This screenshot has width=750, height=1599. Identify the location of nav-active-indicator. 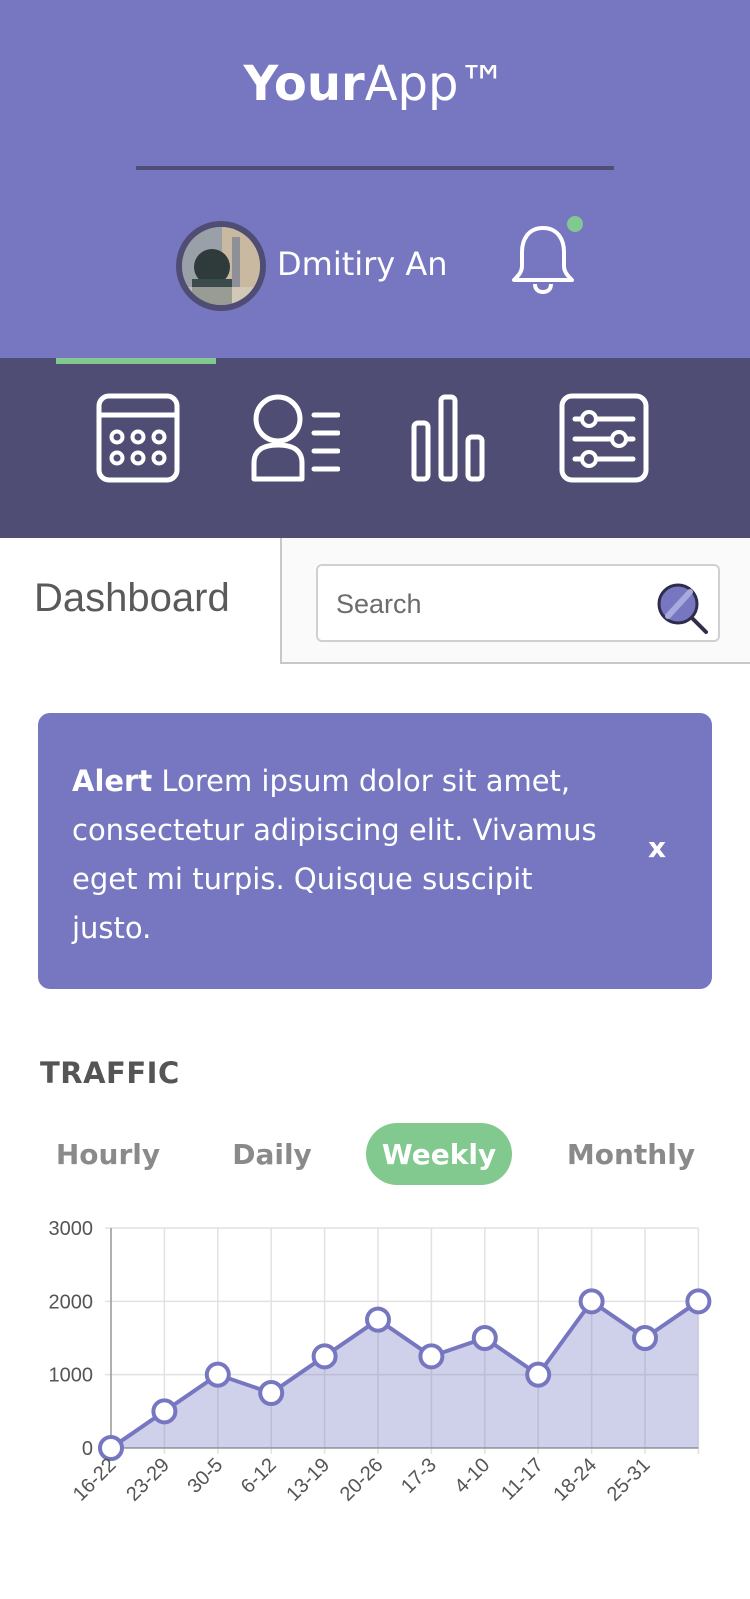
(136, 361).